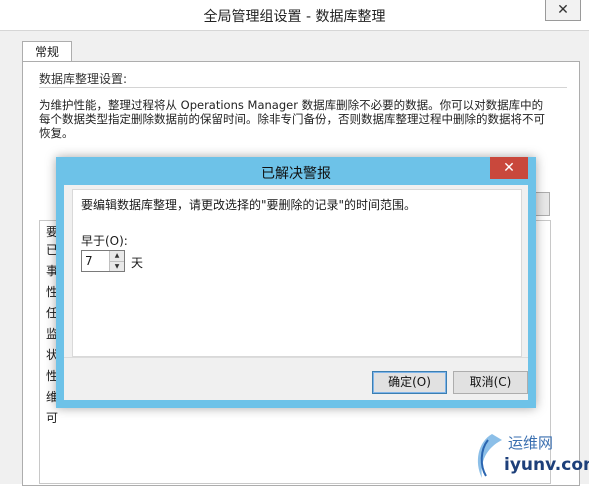  Describe the element at coordinates (249, 205) in the screenshot. I see `dialog-message: 要编辑数据库整理，请更改选择的"要删除的记录"的时间范围。` at that location.